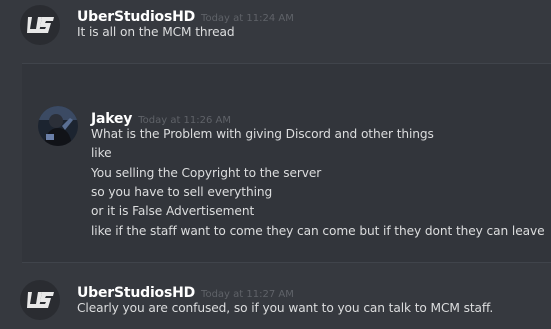  I want to click on timestamp: Today at 11:24 AM, so click(247, 18).